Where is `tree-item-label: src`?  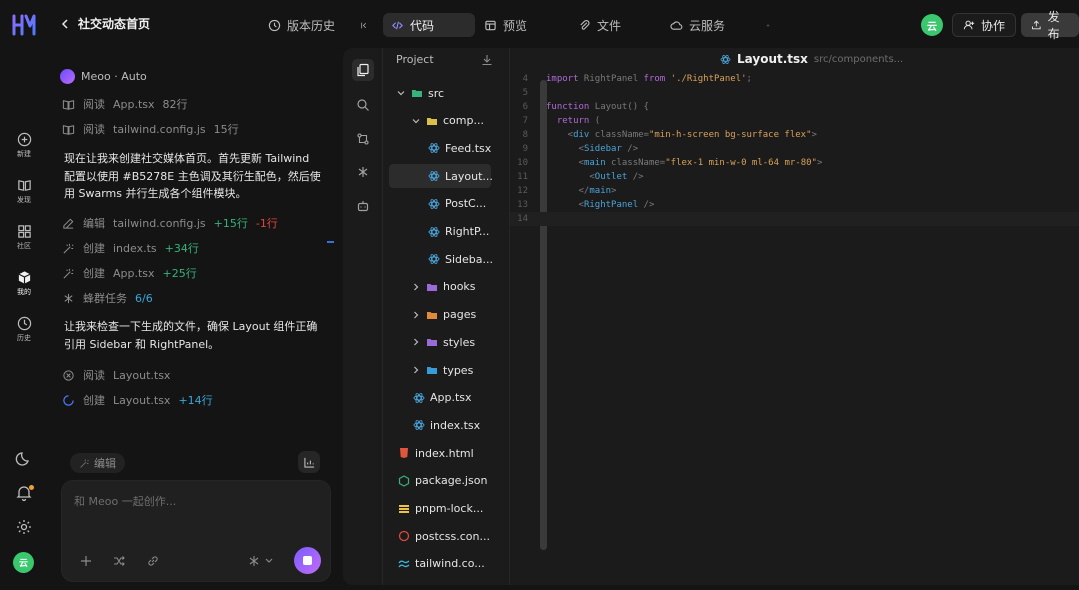
tree-item-label: src is located at coordinates (436, 93).